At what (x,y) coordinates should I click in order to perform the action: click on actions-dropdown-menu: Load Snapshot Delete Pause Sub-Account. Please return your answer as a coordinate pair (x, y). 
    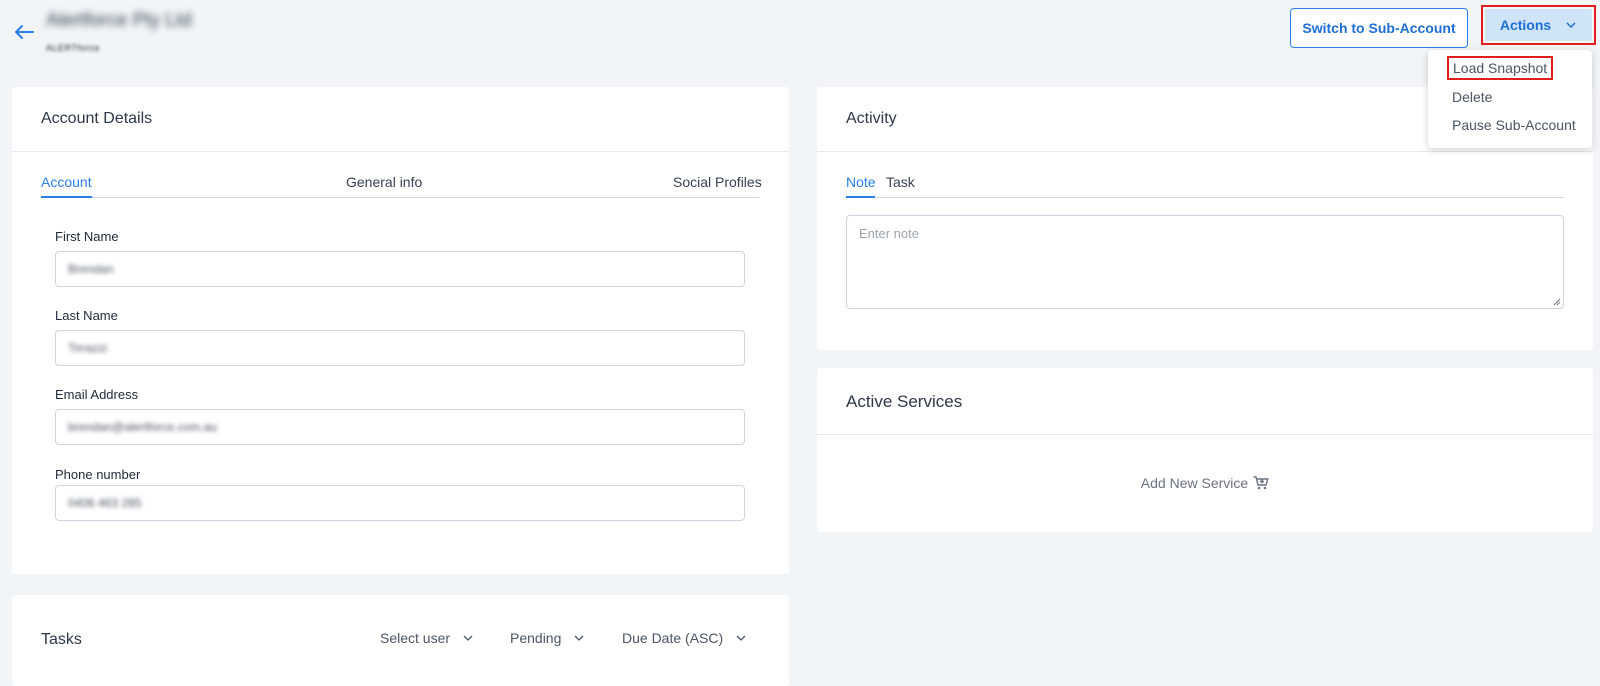
    Looking at the image, I should click on (1510, 99).